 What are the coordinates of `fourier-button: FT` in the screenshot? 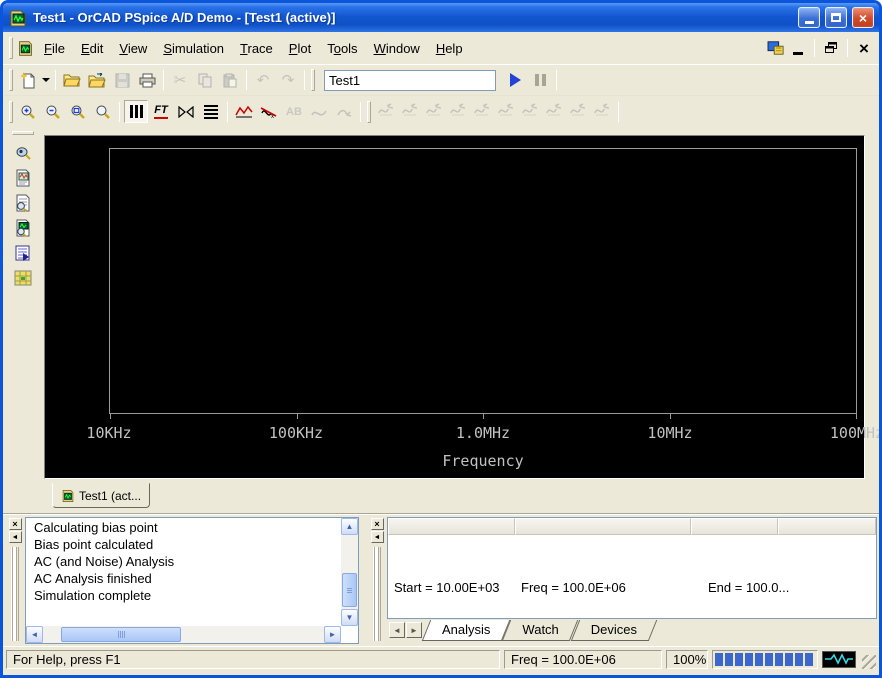 It's located at (161, 111).